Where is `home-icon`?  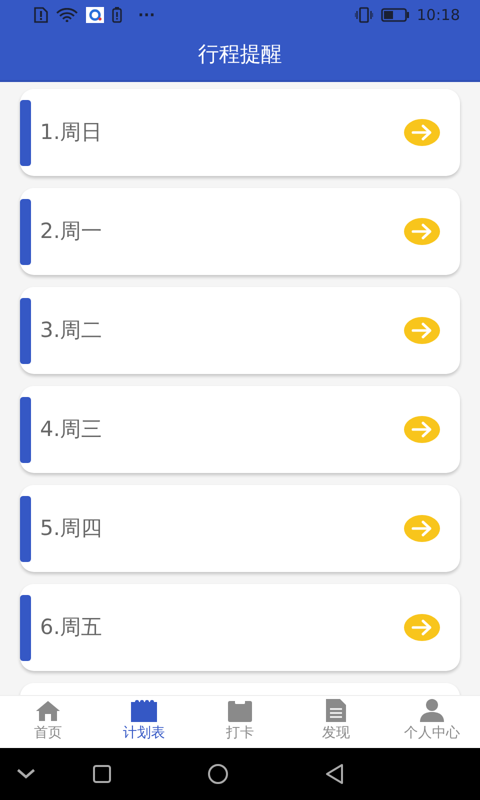
home-icon is located at coordinates (48, 710).